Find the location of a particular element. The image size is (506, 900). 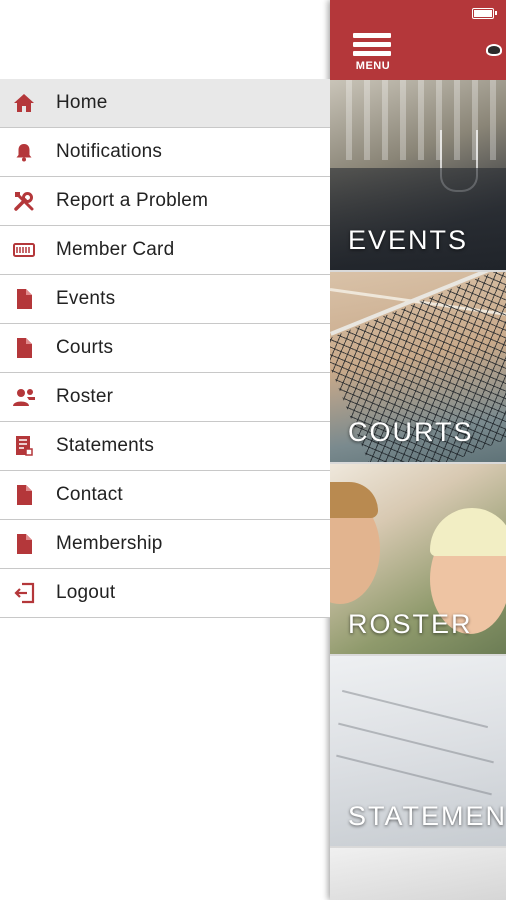

nav-label: Roster is located at coordinates (85, 396).